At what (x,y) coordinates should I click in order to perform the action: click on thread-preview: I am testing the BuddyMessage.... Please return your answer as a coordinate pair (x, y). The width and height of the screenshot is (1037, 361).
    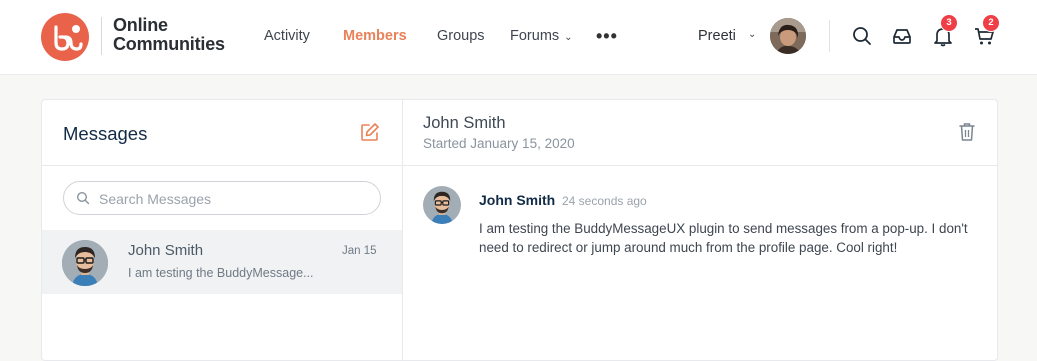
    Looking at the image, I should click on (221, 273).